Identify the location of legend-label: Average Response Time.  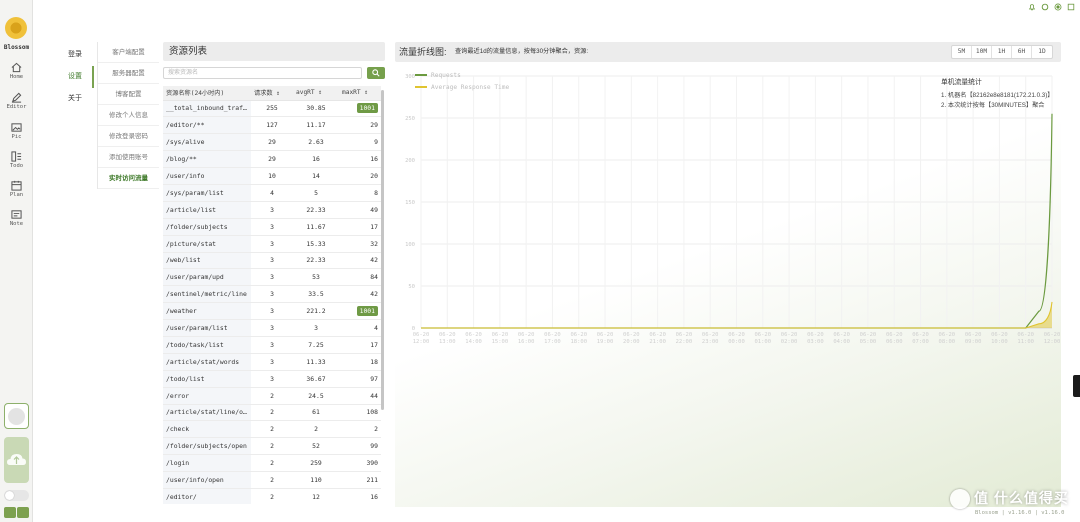
(470, 87).